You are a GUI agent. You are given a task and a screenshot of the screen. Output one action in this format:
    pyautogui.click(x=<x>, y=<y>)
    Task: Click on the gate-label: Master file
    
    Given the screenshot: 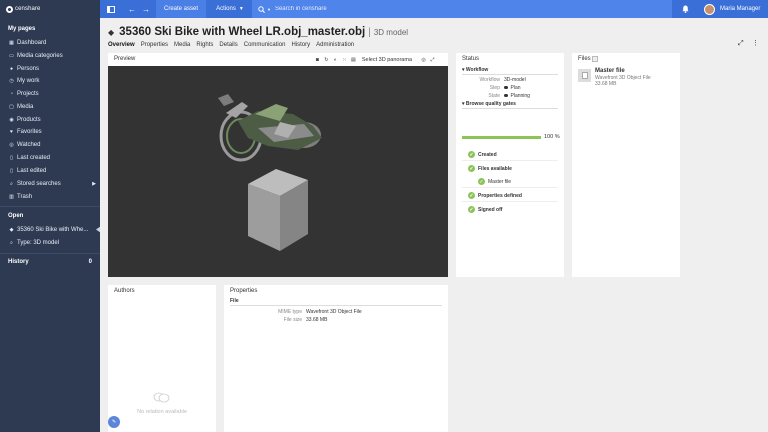 What is the action you would take?
    pyautogui.click(x=500, y=181)
    